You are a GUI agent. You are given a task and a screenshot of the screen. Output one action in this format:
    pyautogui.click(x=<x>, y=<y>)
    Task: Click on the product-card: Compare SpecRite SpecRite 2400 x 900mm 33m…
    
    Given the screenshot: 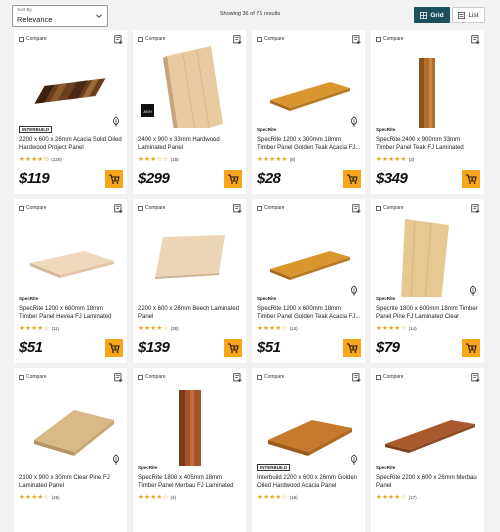 What is the action you would take?
    pyautogui.click(x=427, y=112)
    